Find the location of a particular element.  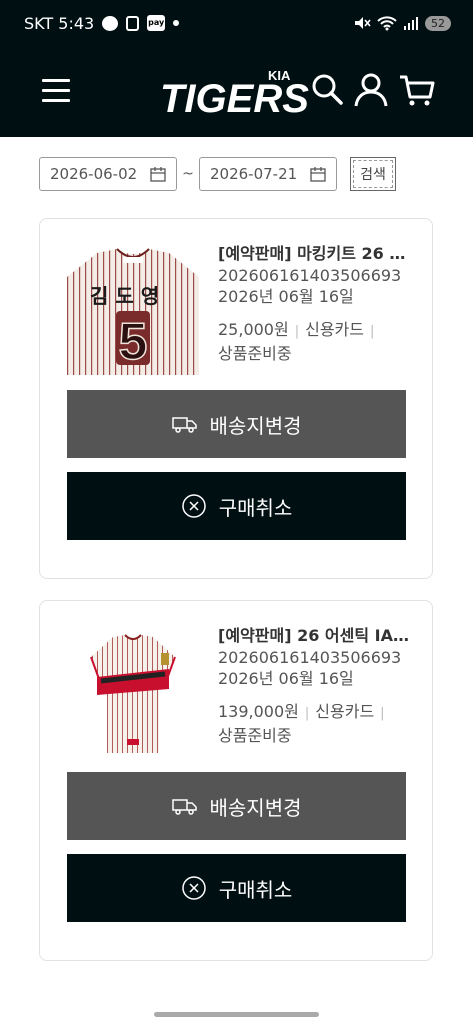

battery-indicator: 52 is located at coordinates (438, 23).